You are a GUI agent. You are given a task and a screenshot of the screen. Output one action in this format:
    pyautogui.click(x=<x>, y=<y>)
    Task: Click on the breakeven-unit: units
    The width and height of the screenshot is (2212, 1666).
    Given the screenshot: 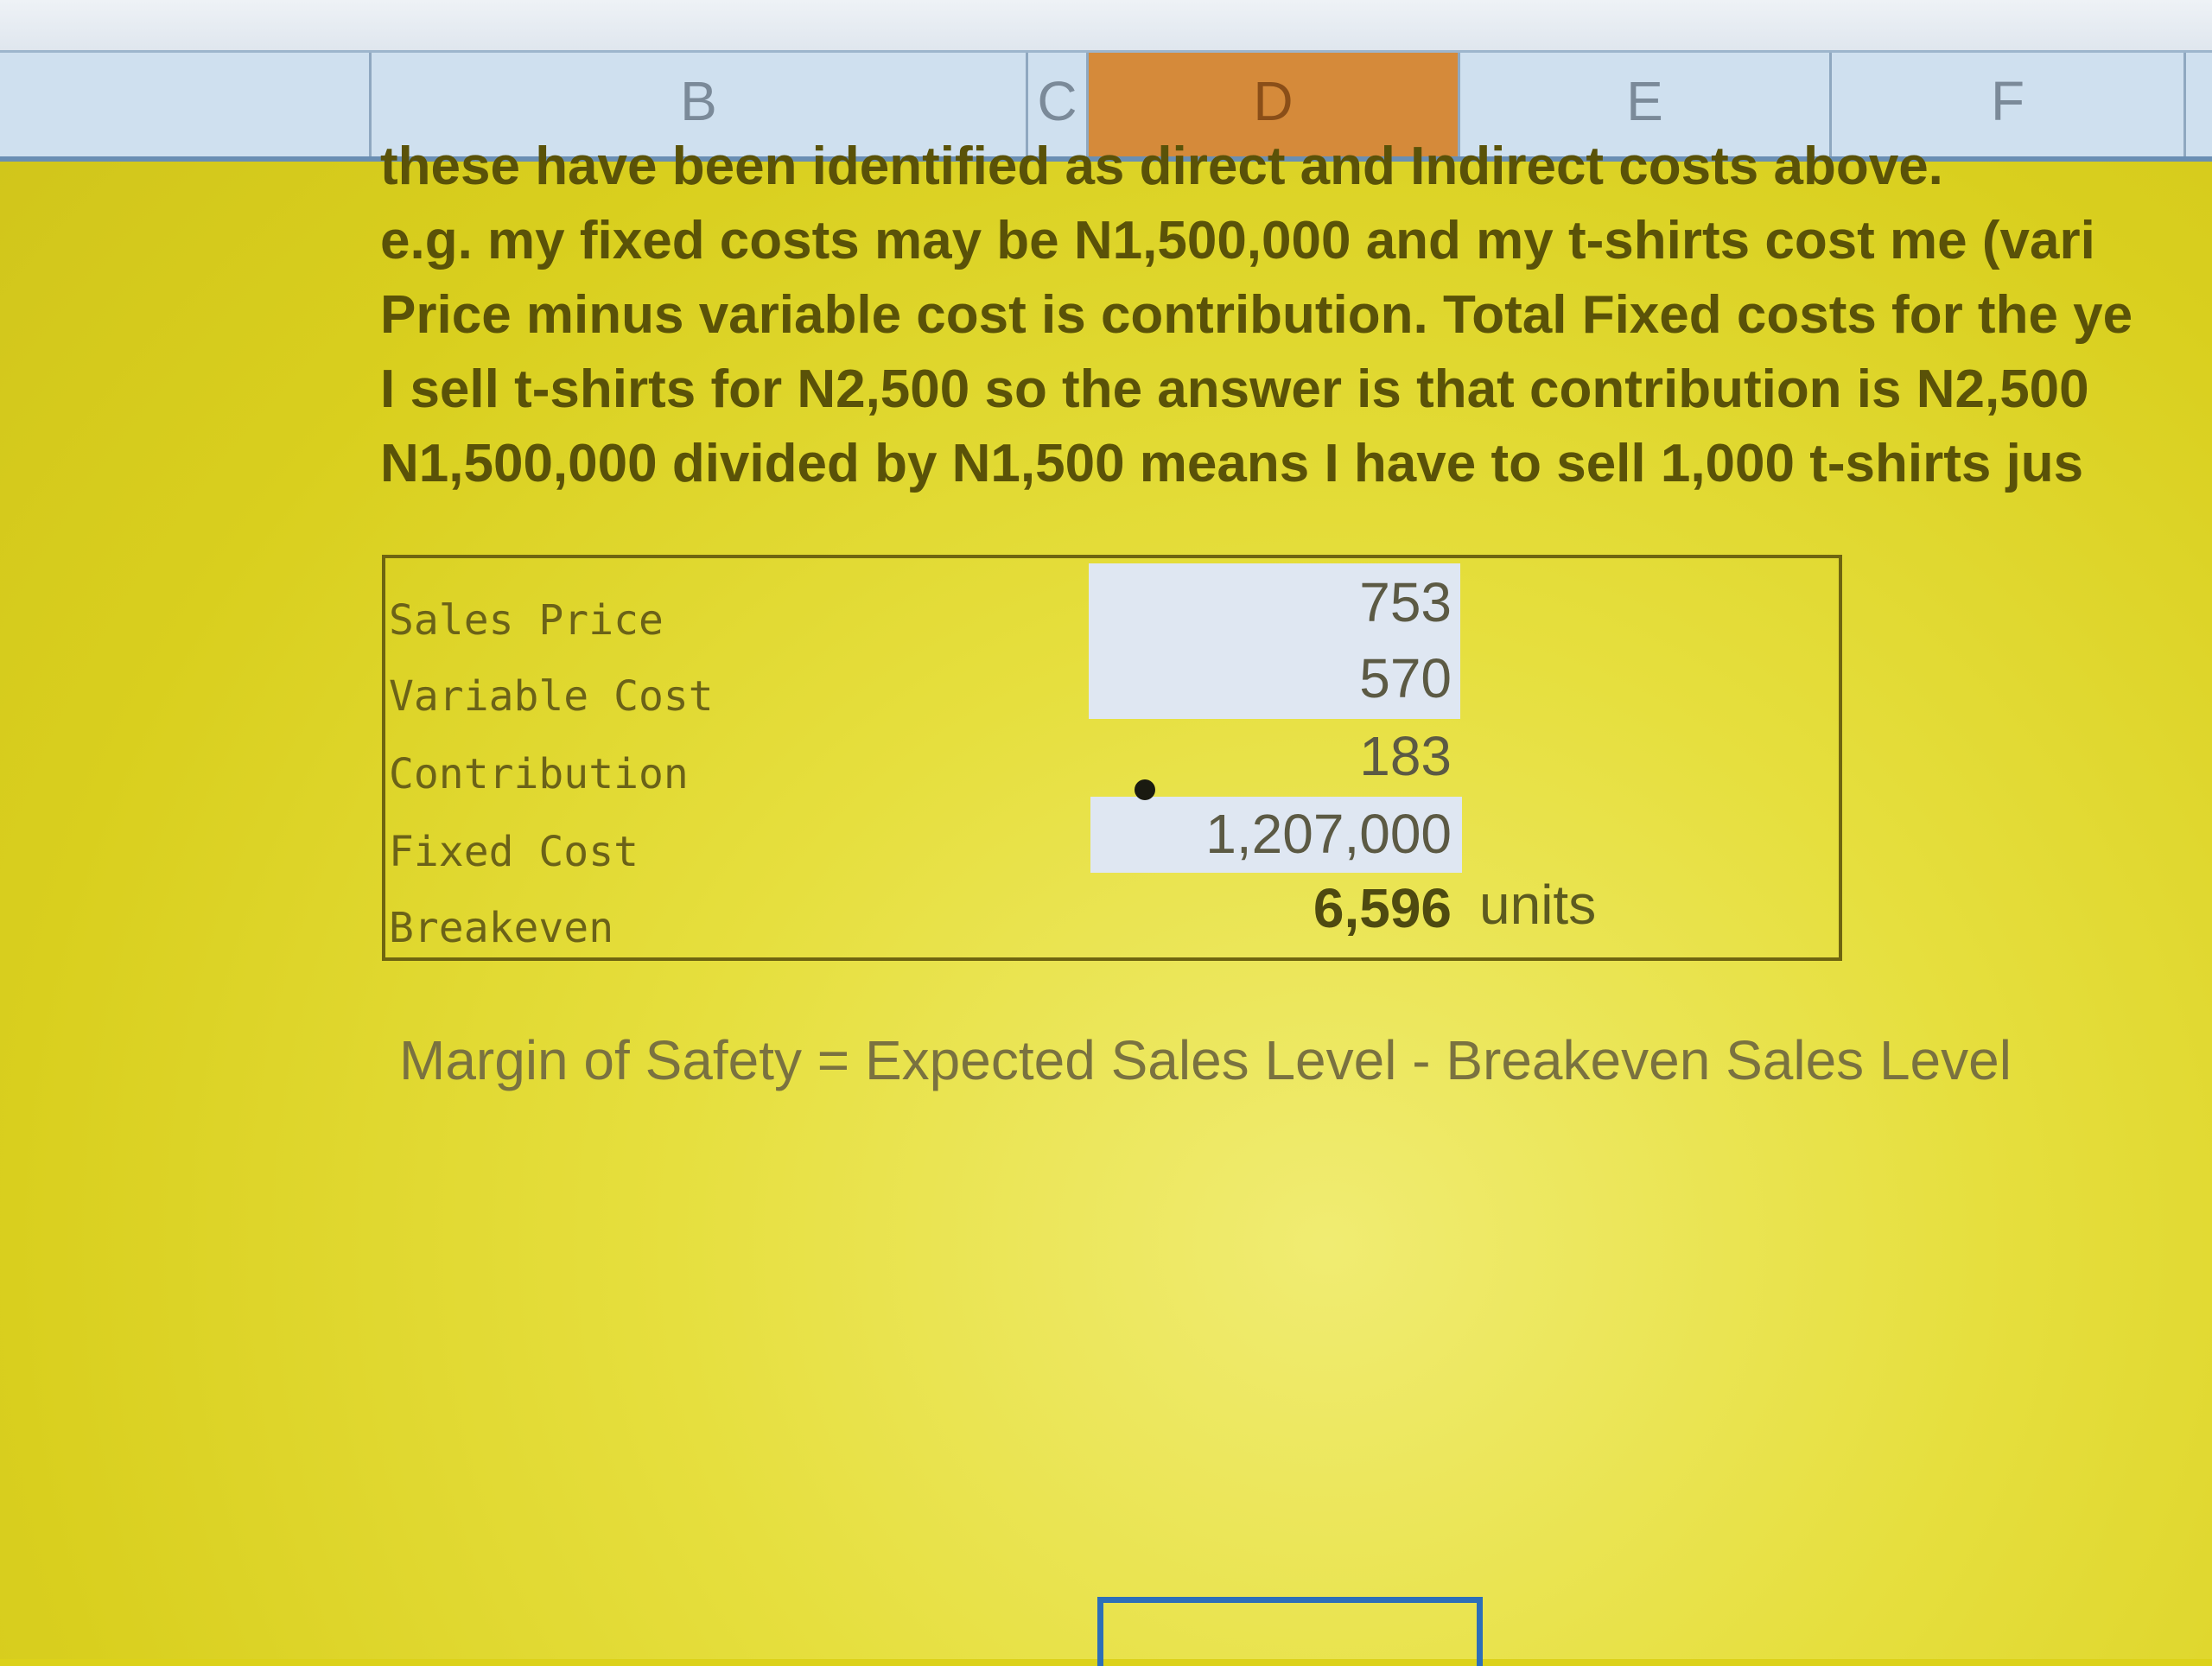 What is the action you would take?
    pyautogui.click(x=1537, y=905)
    